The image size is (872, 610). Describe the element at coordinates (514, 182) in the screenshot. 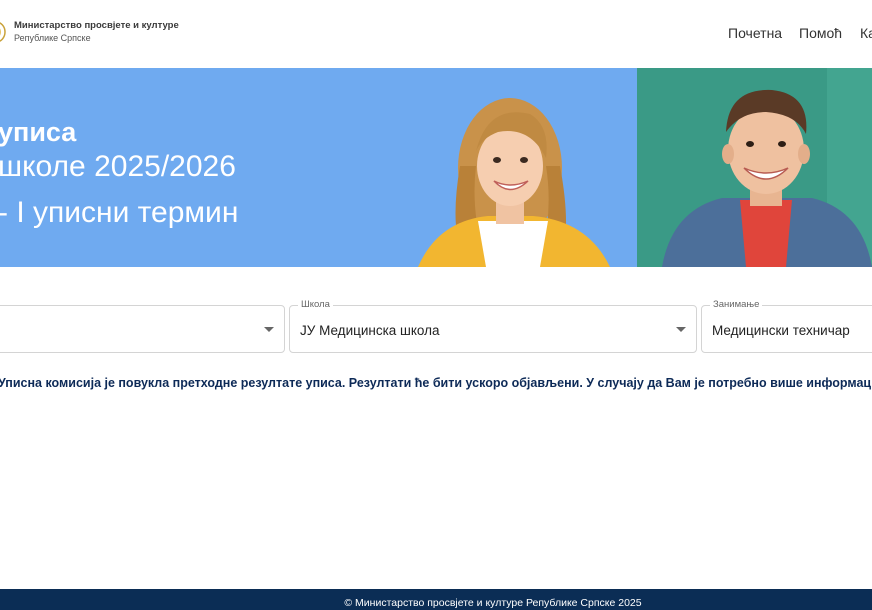

I see `student-girl-photo` at that location.